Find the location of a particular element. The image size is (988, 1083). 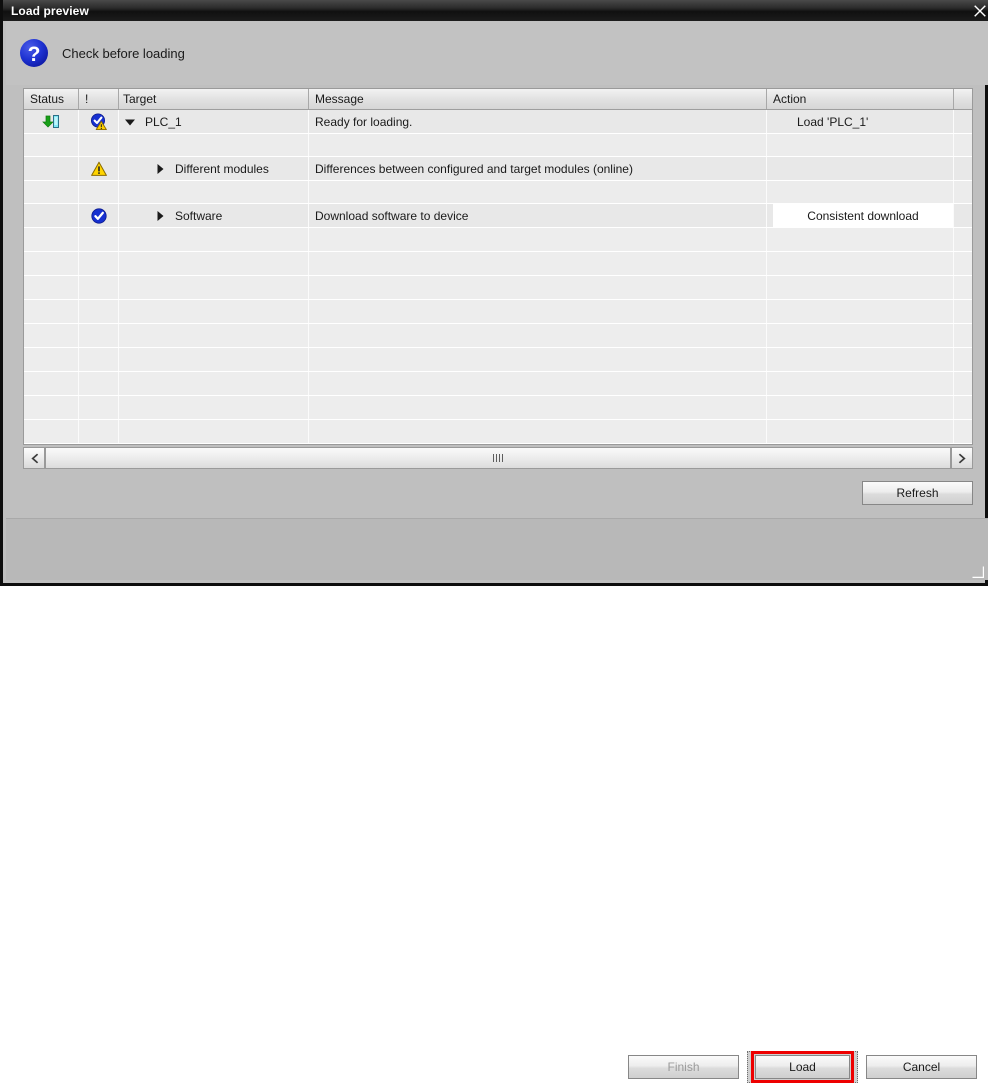

table-cell-action: Consistent download is located at coordinates (860, 215).